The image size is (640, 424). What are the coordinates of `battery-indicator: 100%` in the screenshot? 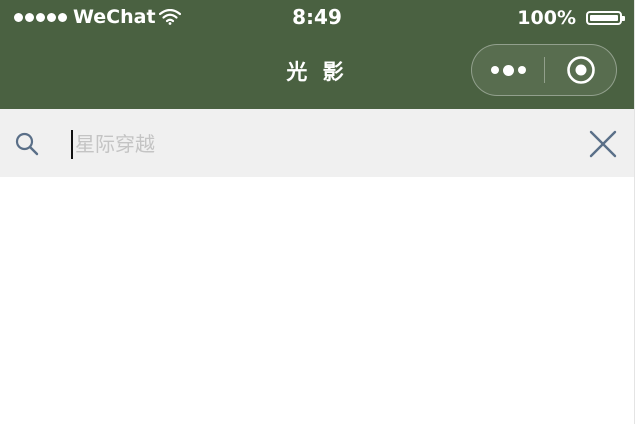 It's located at (571, 18).